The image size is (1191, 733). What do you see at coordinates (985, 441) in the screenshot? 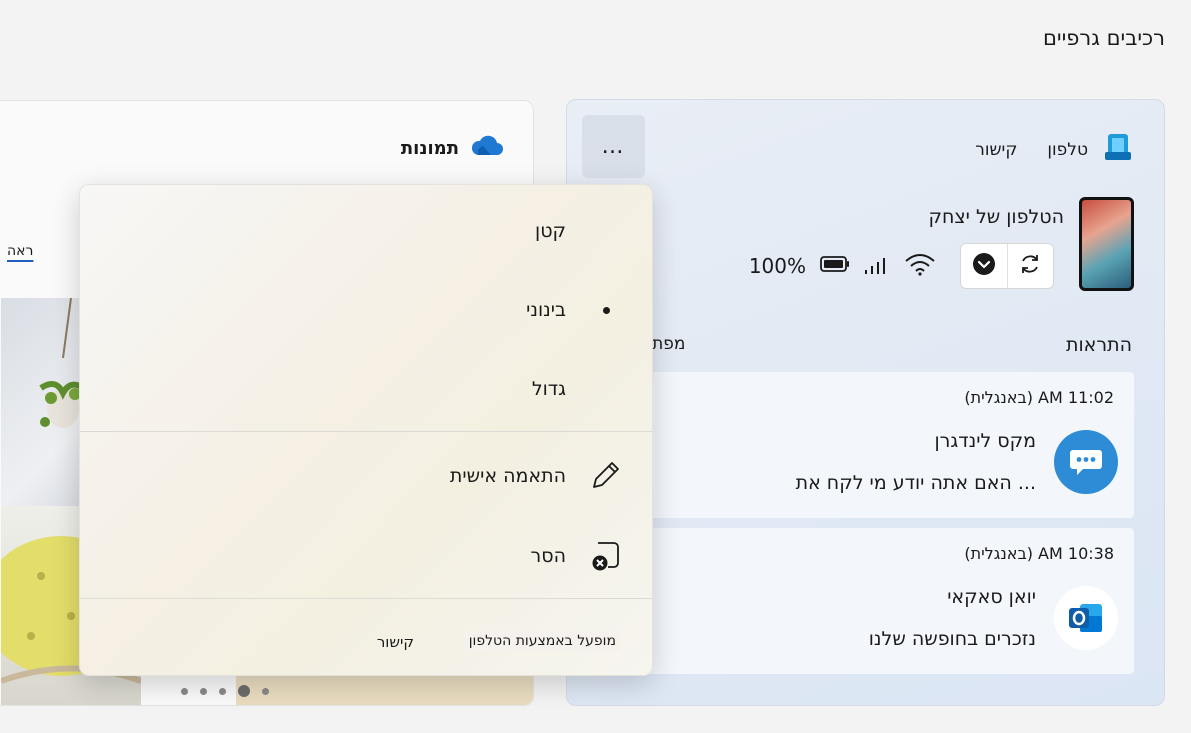
I see `notification-sender: מקס לינדגרן` at bounding box center [985, 441].